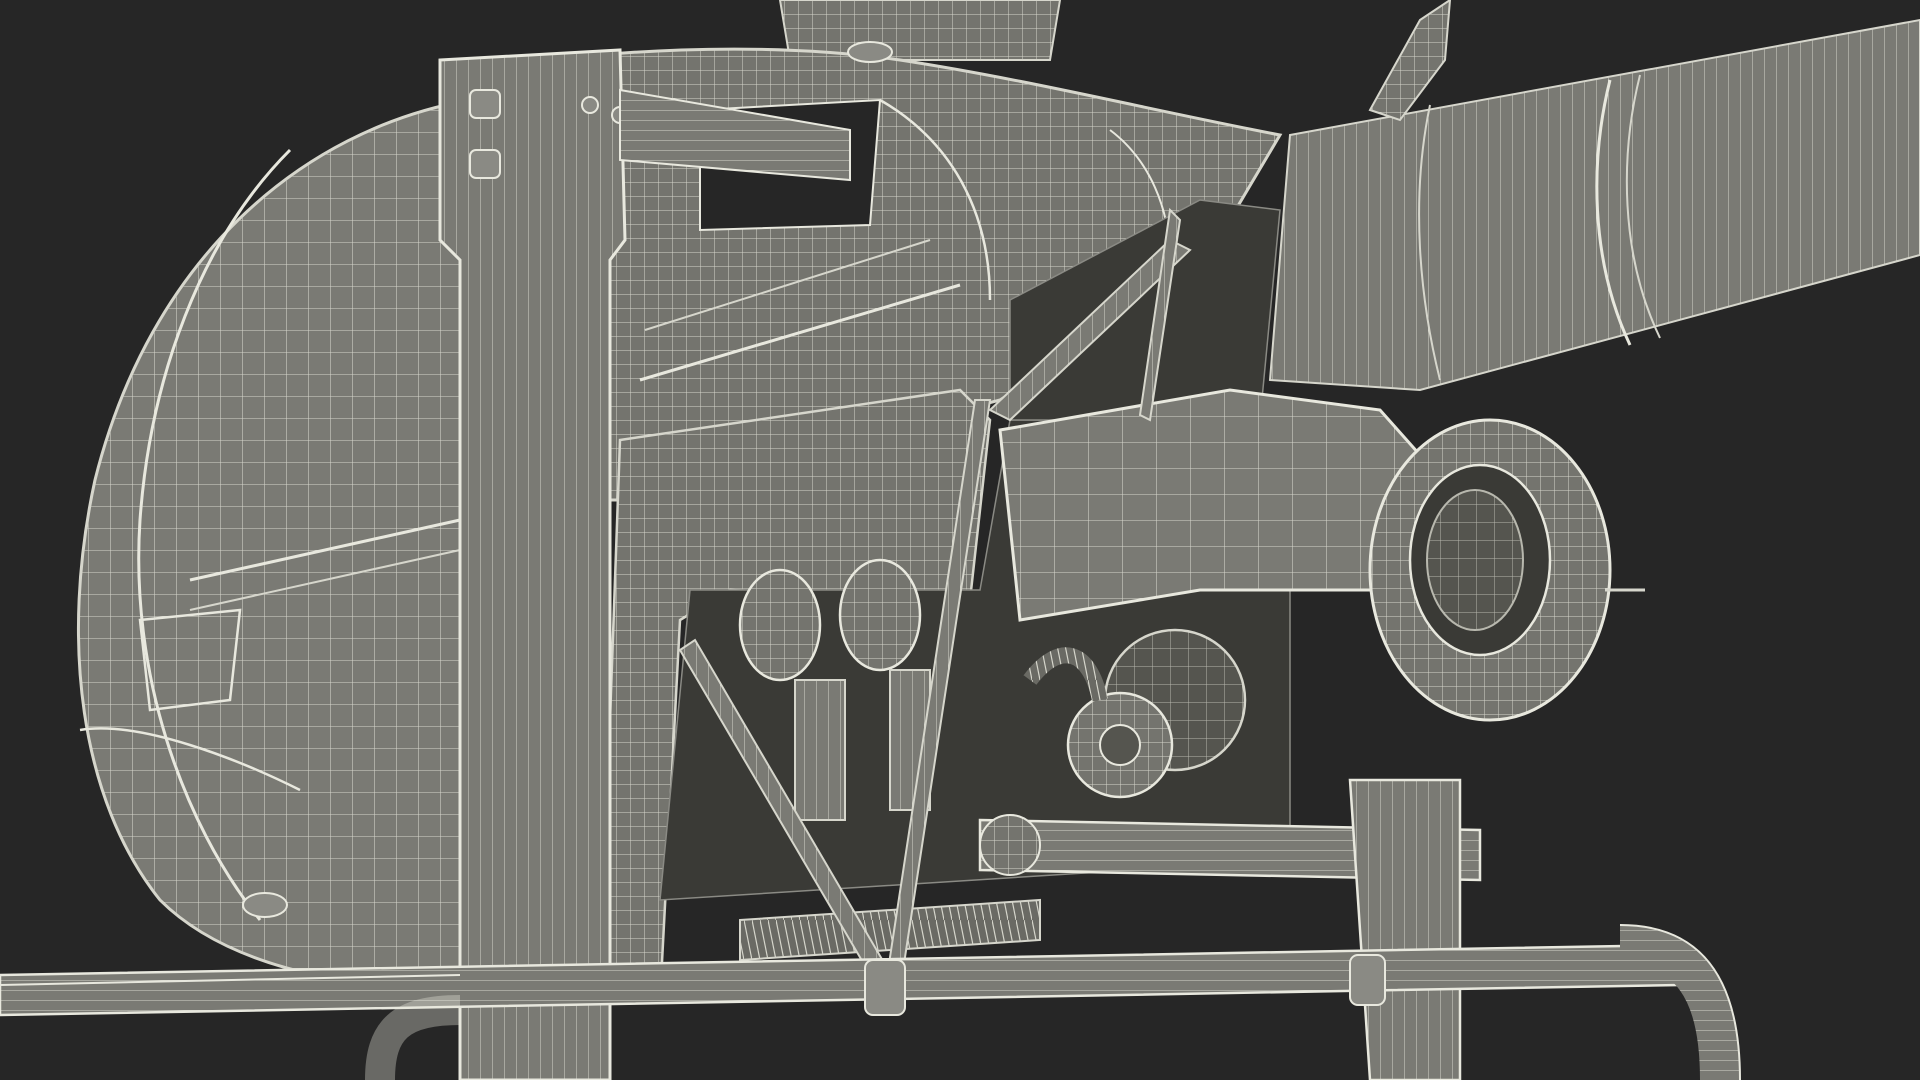 This screenshot has height=1080, width=1920. I want to click on rear-skid-strut, so click(1405, 929).